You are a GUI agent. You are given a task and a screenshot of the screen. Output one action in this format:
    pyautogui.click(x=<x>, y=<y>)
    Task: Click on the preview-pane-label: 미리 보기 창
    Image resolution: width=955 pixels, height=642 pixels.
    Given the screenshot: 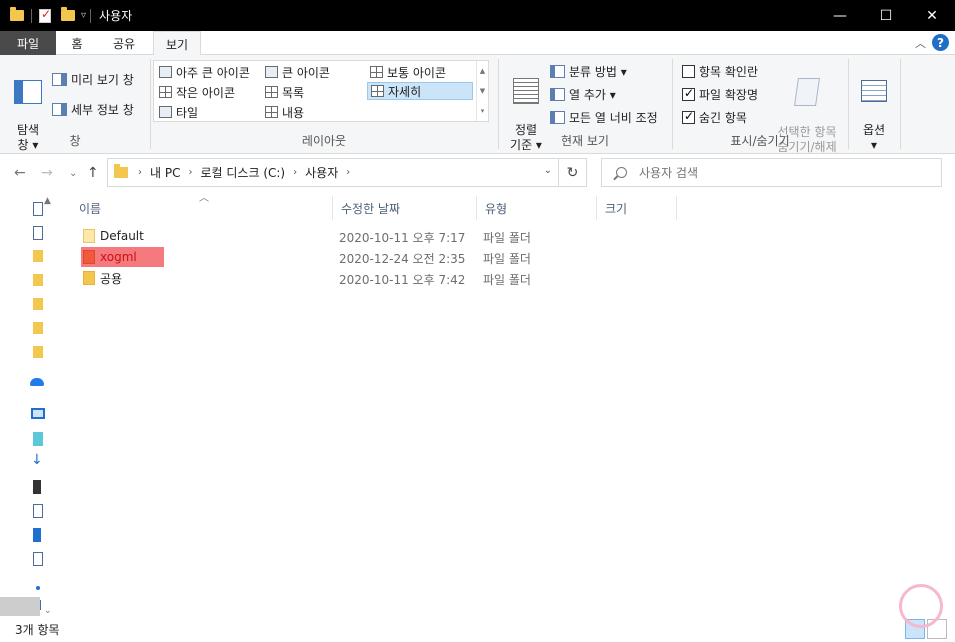 What is the action you would take?
    pyautogui.click(x=102, y=79)
    